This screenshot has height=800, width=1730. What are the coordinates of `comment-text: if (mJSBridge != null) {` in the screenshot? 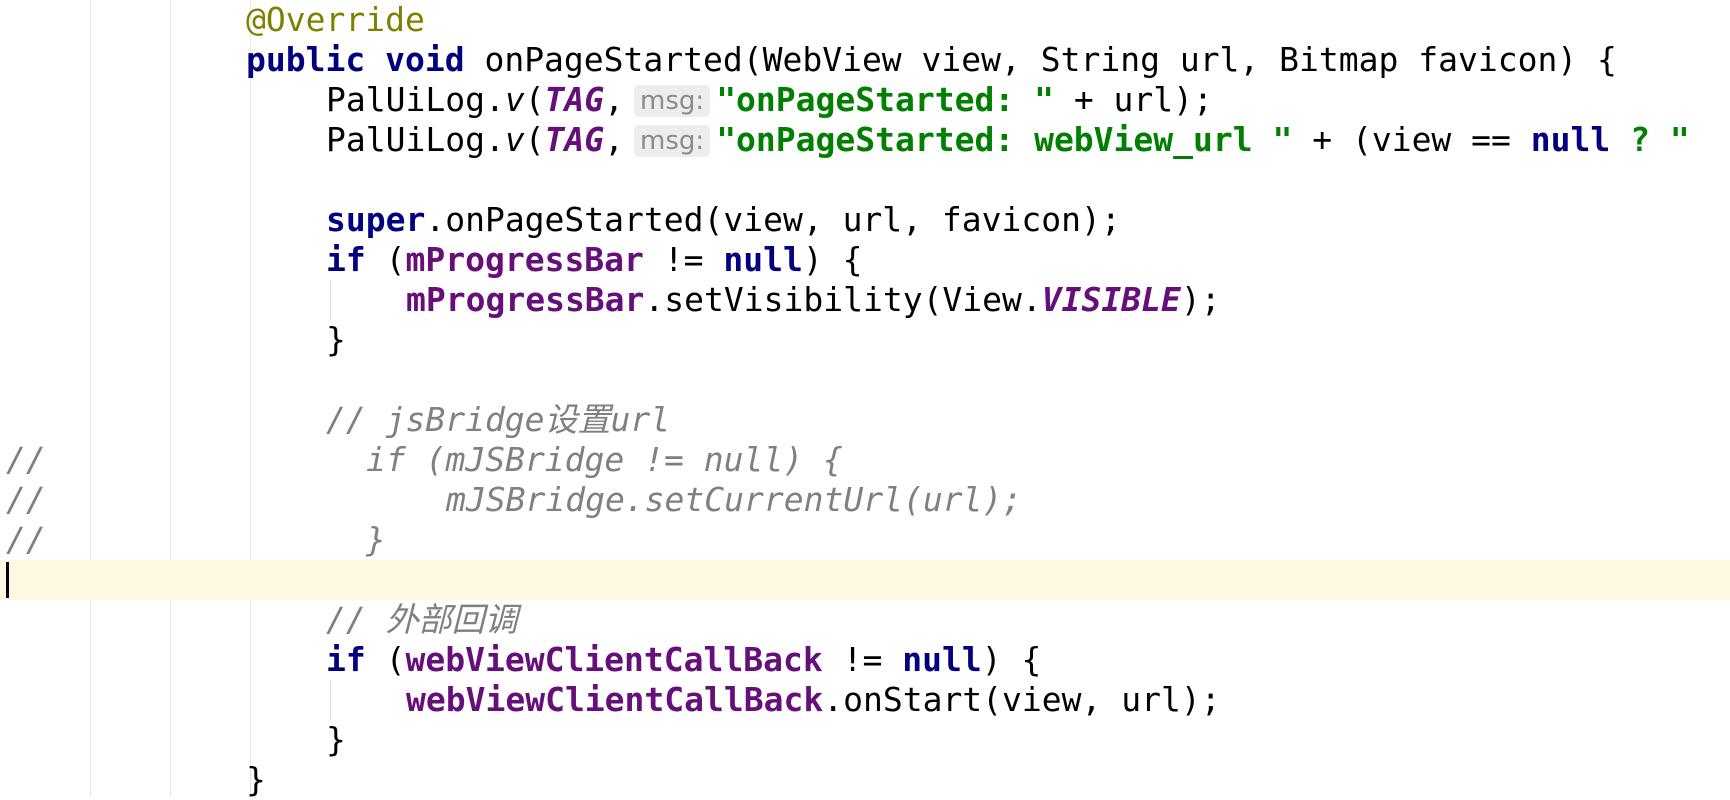 It's located at (604, 459).